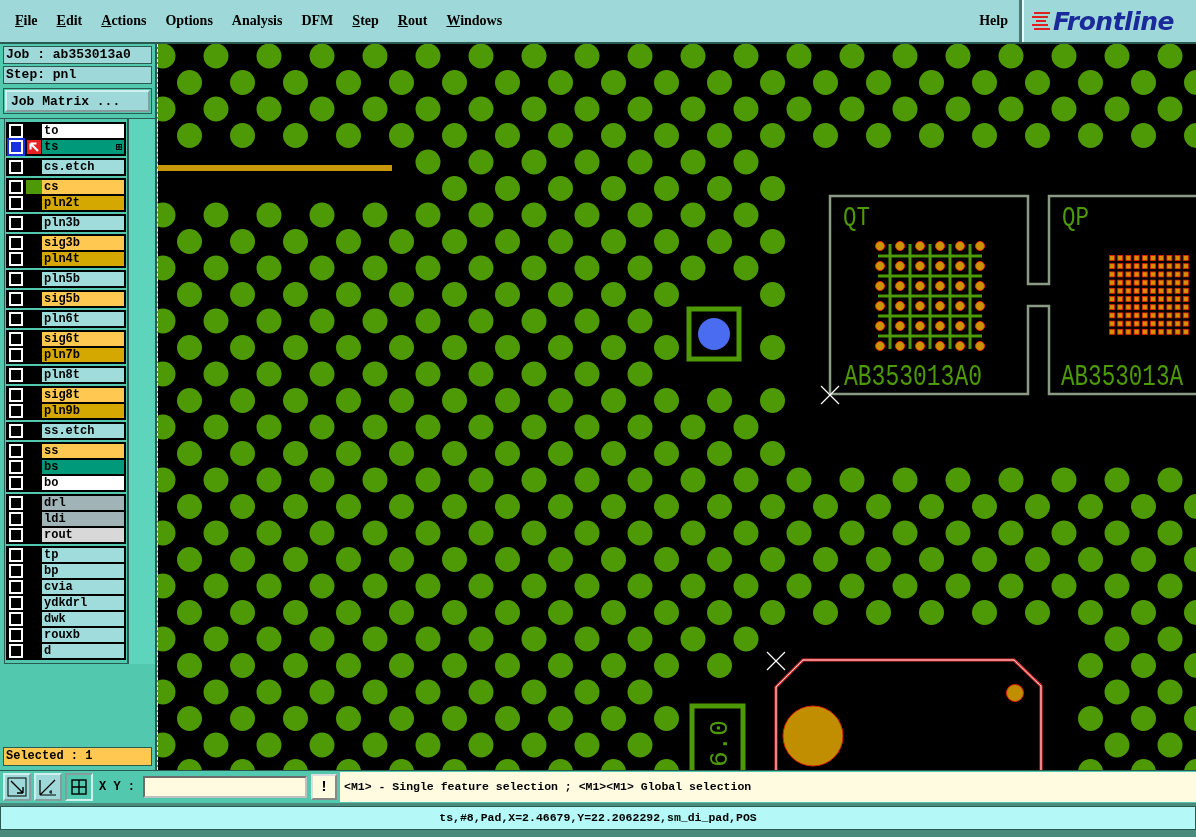 This screenshot has height=837, width=1196. I want to click on diagonal-arrow-icon, so click(17, 787).